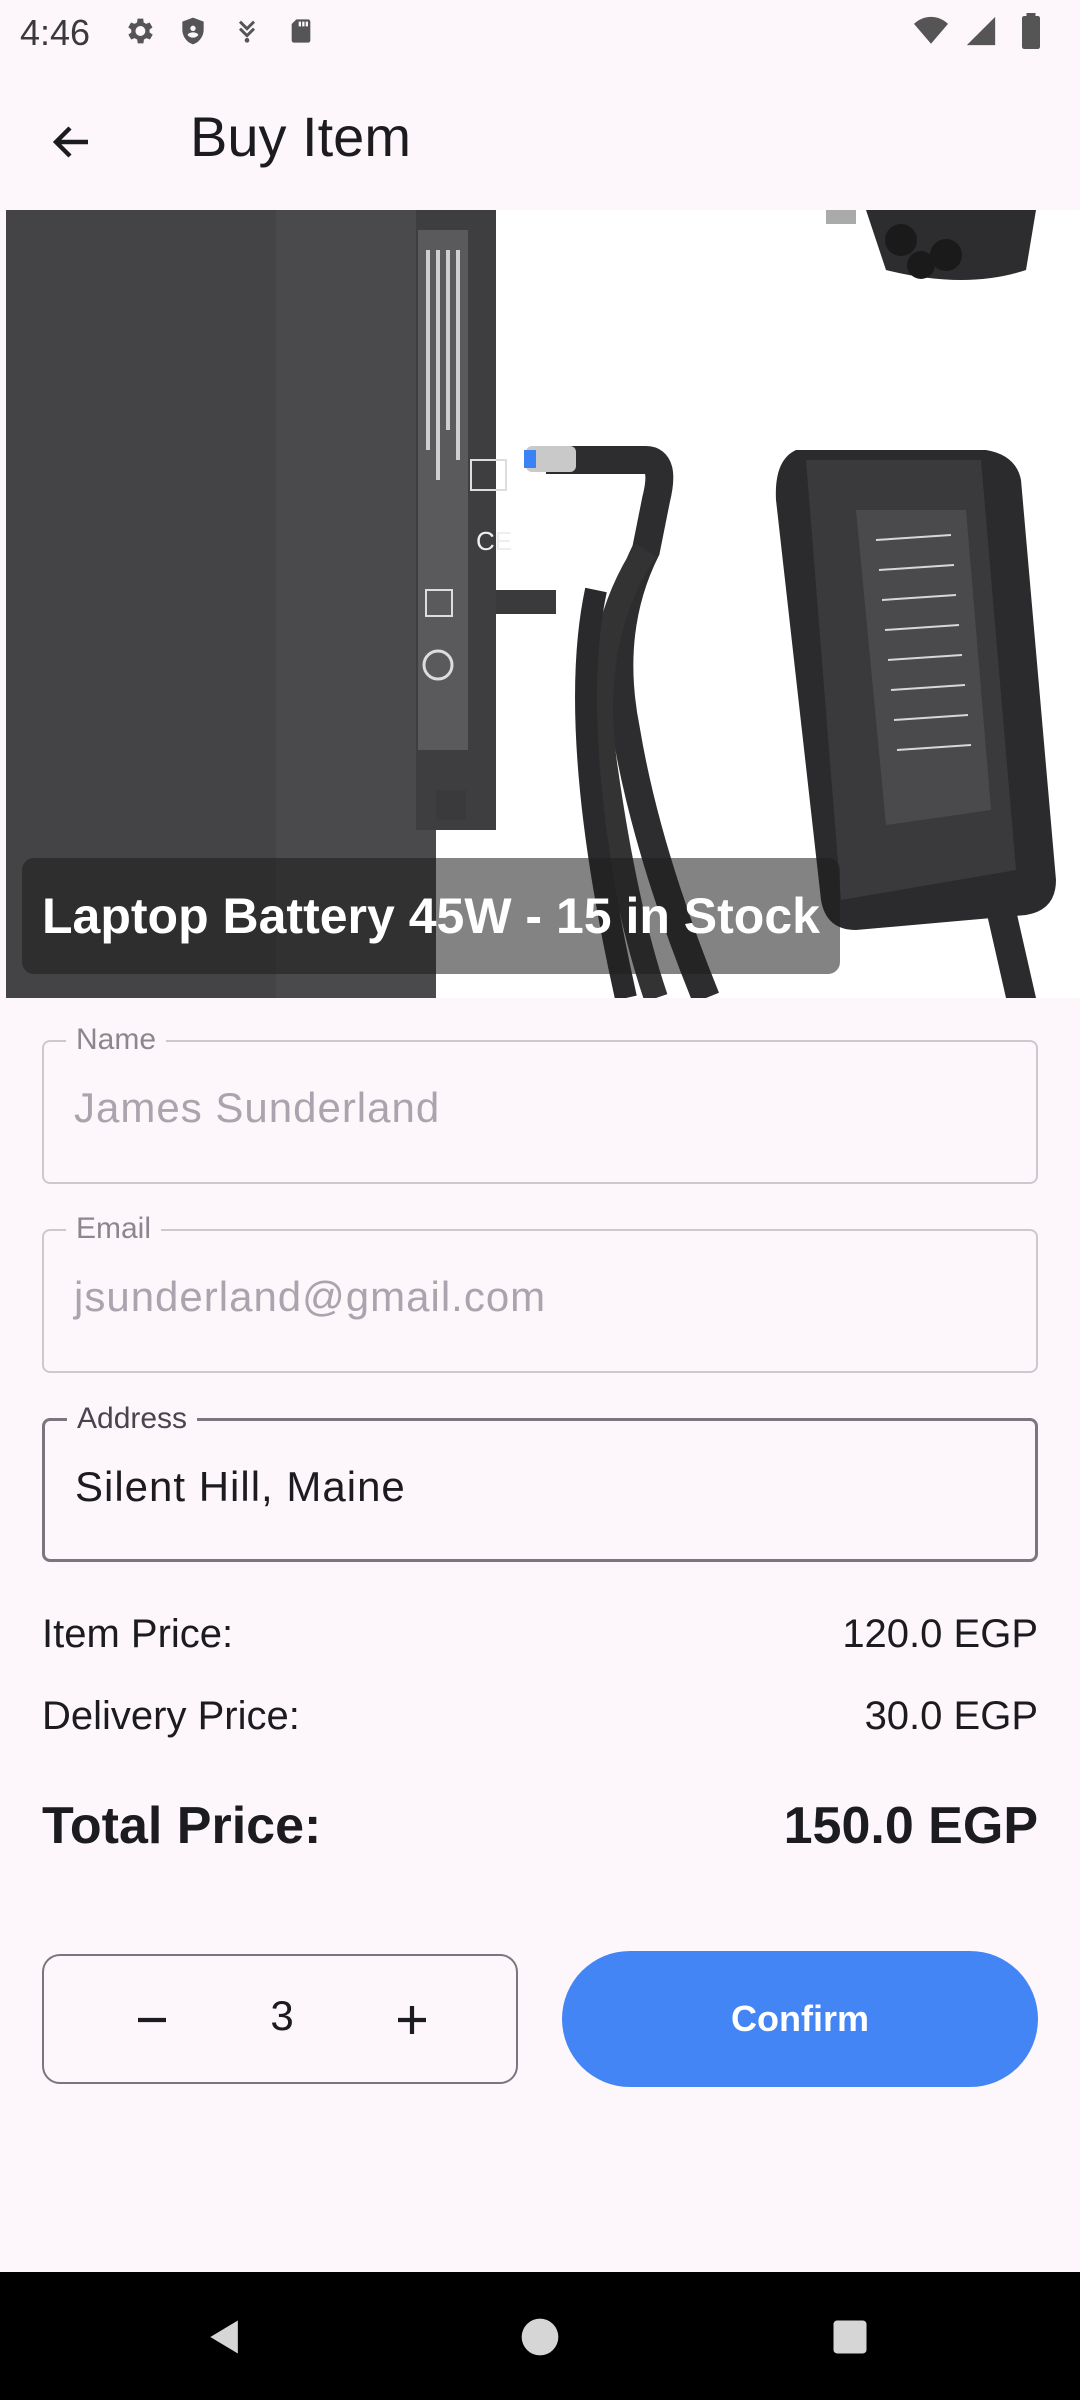 This screenshot has width=1080, height=2400. I want to click on quantity-stepper: 3, so click(280, 2019).